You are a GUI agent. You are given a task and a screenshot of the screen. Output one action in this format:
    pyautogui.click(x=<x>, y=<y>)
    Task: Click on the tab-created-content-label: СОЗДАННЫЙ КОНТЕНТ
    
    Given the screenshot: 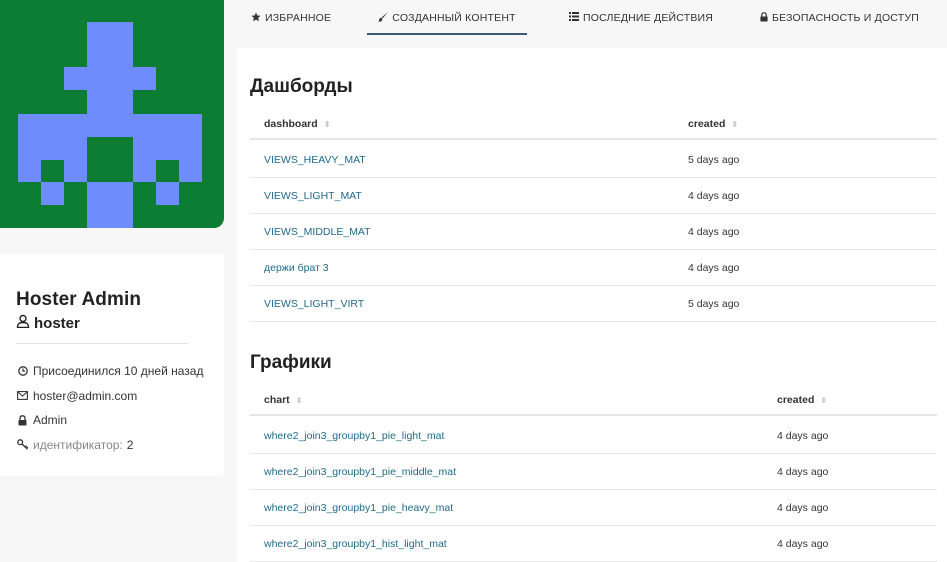 What is the action you would take?
    pyautogui.click(x=454, y=18)
    